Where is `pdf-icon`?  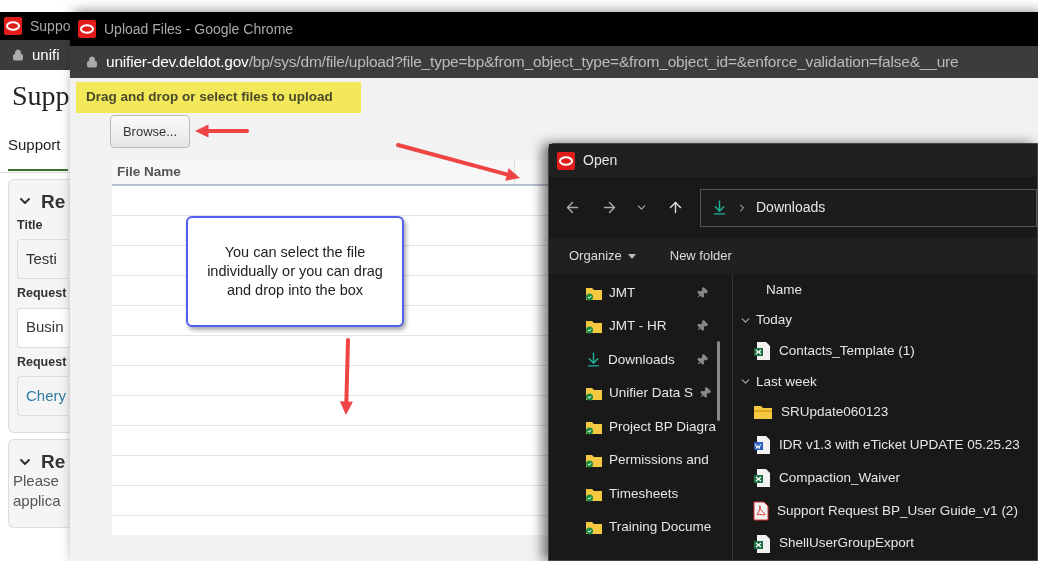 pdf-icon is located at coordinates (761, 510).